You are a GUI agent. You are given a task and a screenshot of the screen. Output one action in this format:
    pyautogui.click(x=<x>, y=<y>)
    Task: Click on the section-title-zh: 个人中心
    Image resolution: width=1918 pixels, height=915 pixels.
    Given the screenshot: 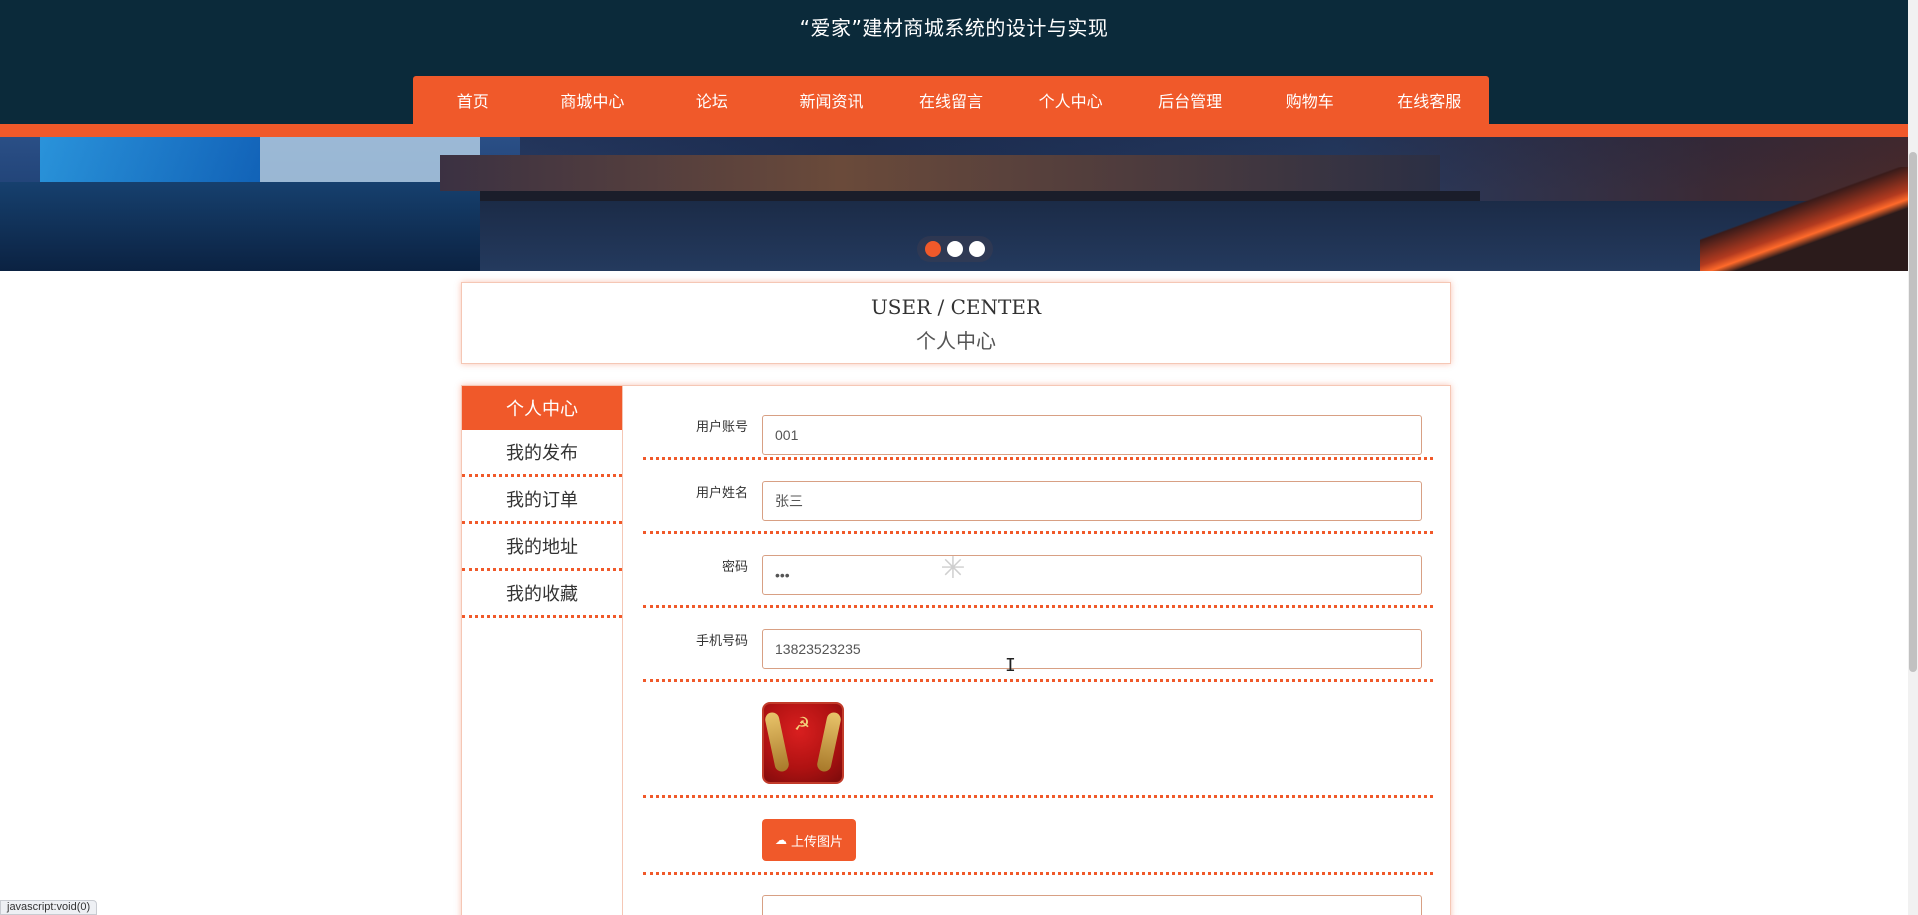 What is the action you would take?
    pyautogui.click(x=956, y=341)
    